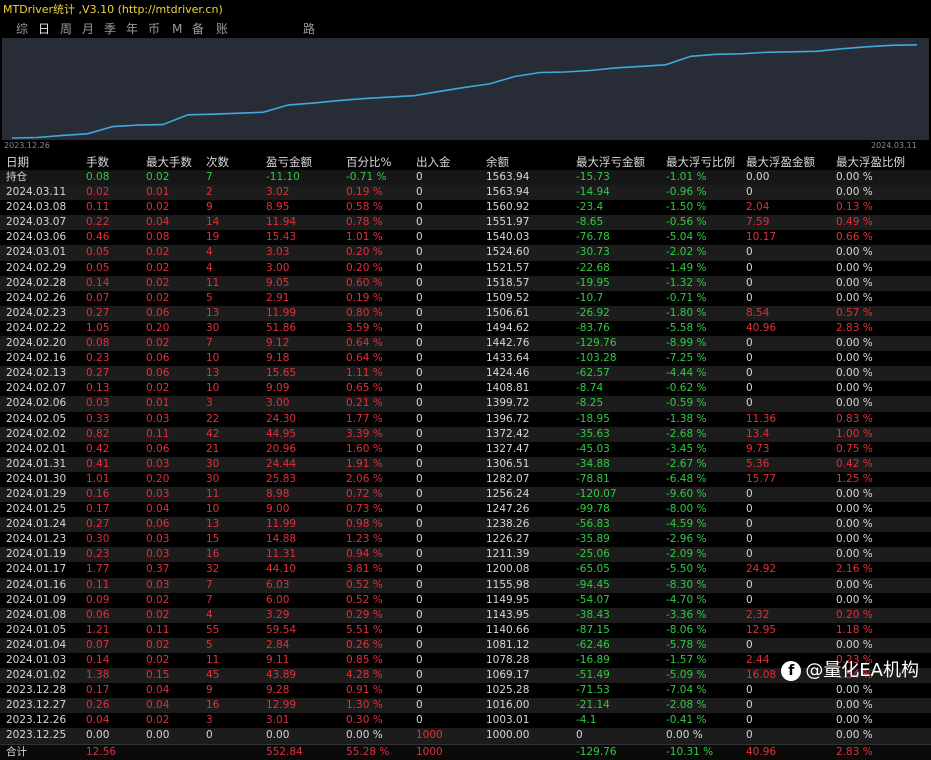  I want to click on cell-col-5: 0.91 %, so click(364, 690).